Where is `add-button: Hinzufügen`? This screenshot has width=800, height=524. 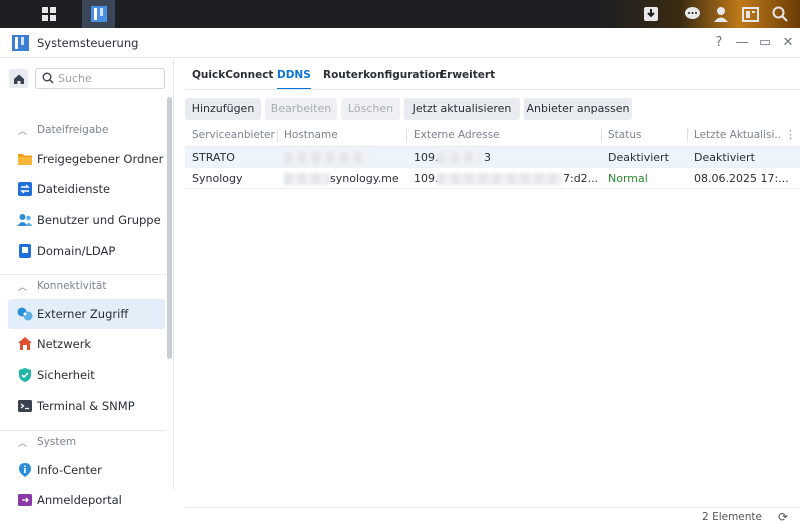
add-button: Hinzufügen is located at coordinates (223, 109).